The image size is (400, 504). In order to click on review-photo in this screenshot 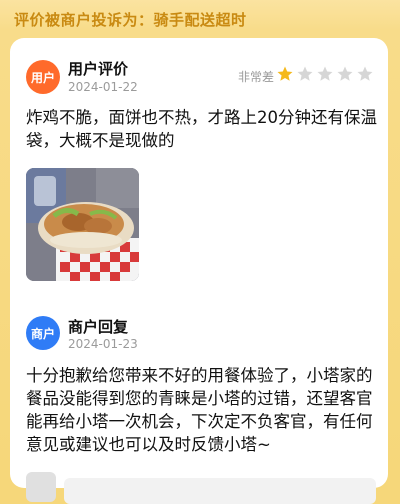, I will do `click(82, 224)`.